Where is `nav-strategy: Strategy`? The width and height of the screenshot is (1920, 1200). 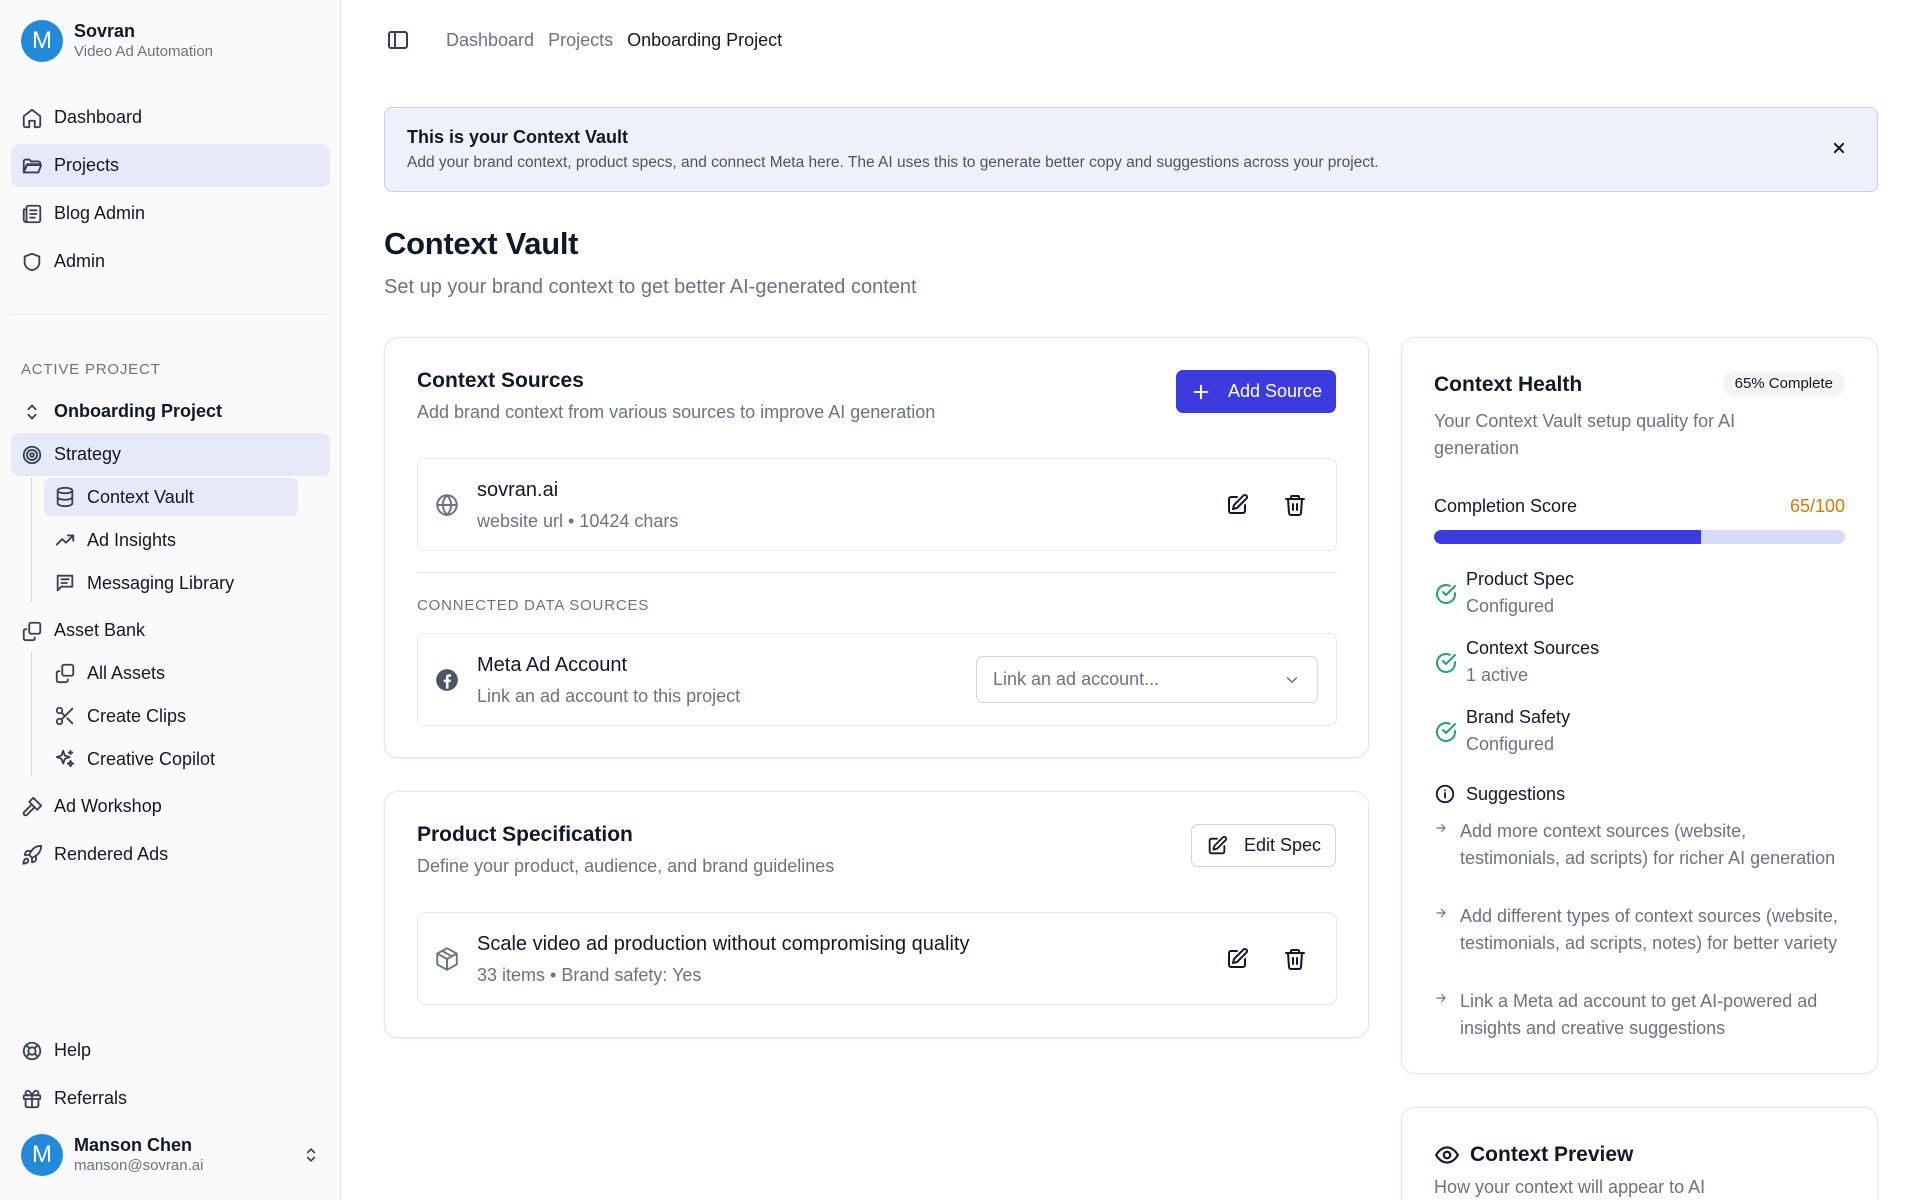
nav-strategy: Strategy is located at coordinates (170, 454).